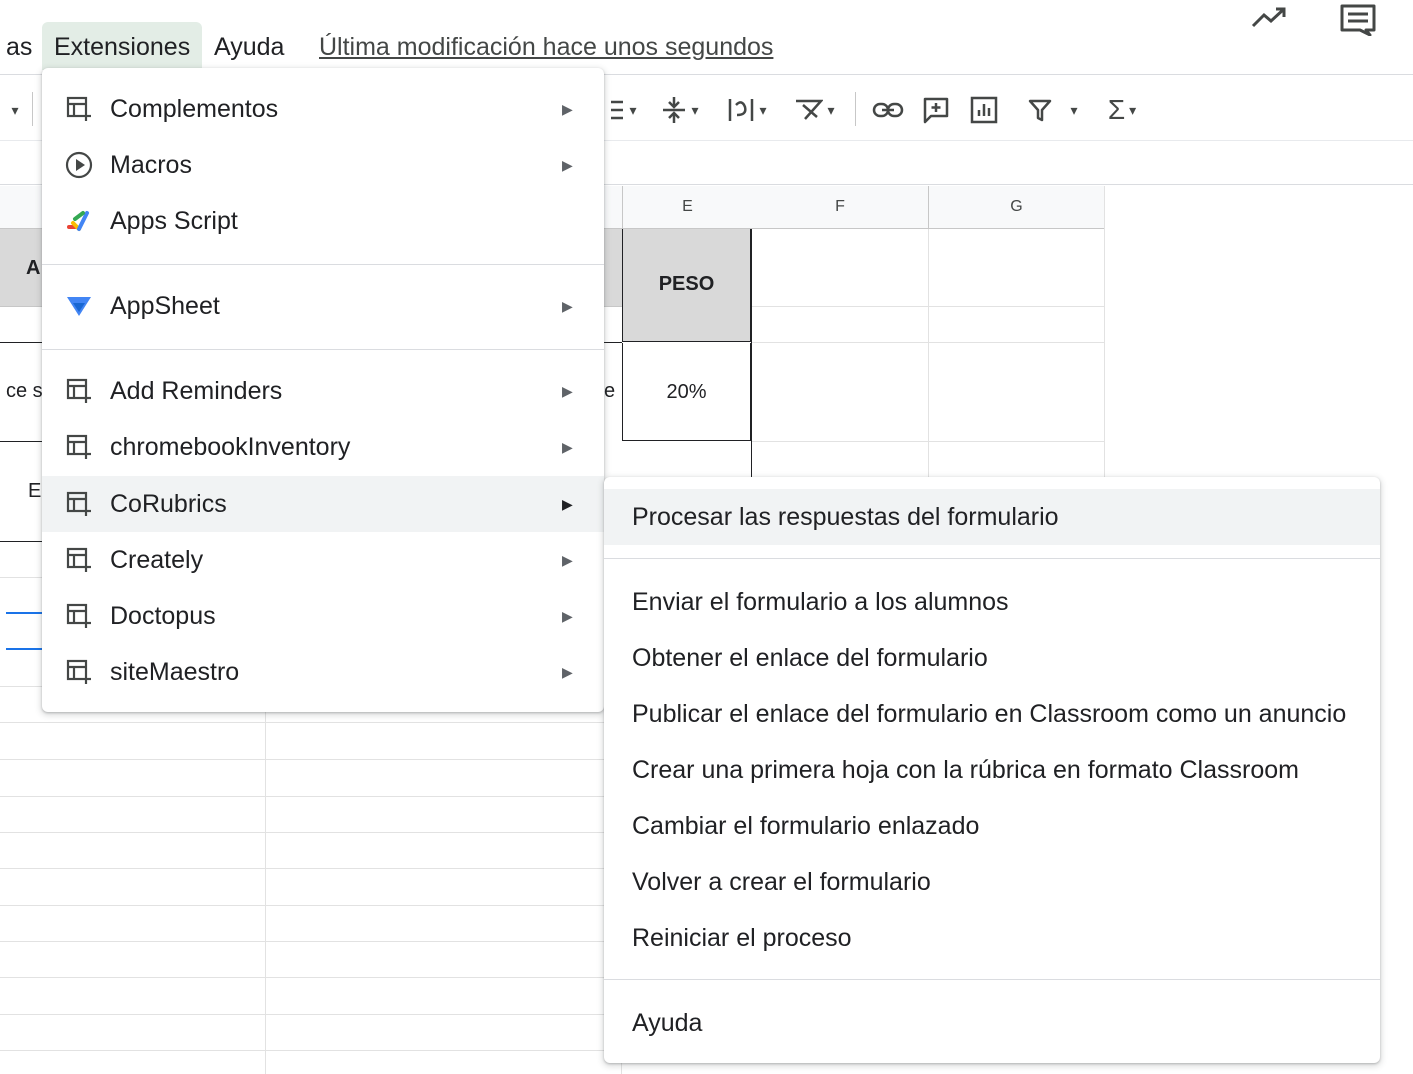 This screenshot has width=1413, height=1074. Describe the element at coordinates (33, 268) in the screenshot. I see `cell-text-a: A` at that location.